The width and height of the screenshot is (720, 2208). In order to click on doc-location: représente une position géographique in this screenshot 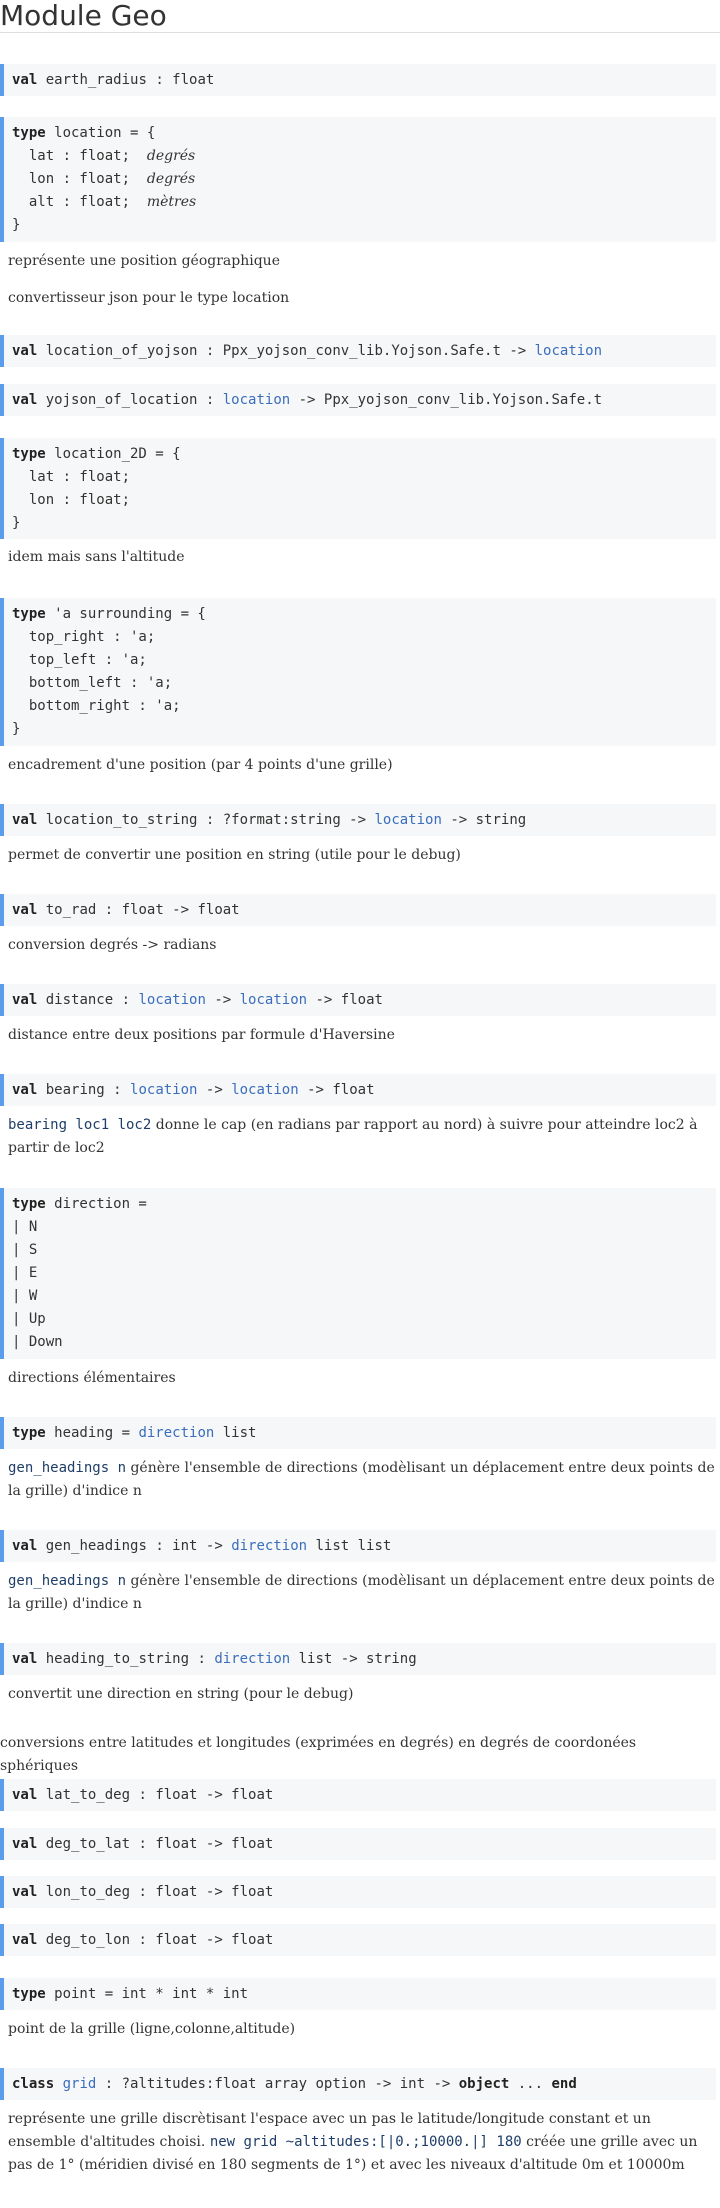, I will do `click(144, 261)`.